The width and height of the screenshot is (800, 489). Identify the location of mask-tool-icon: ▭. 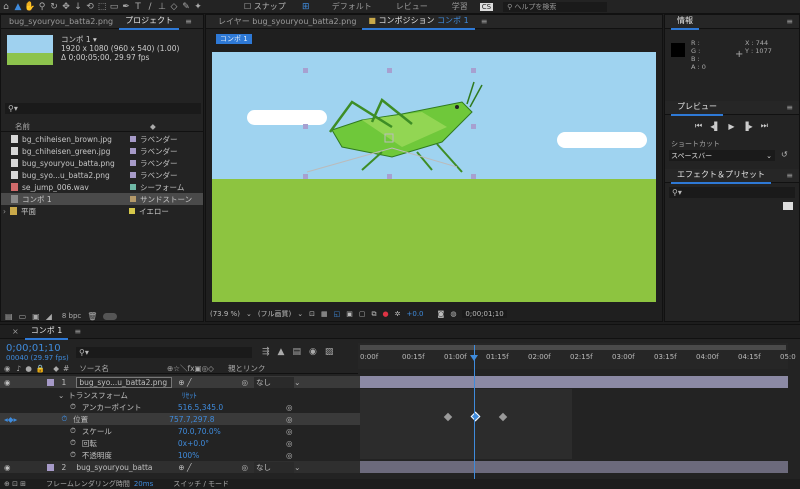
(114, 7).